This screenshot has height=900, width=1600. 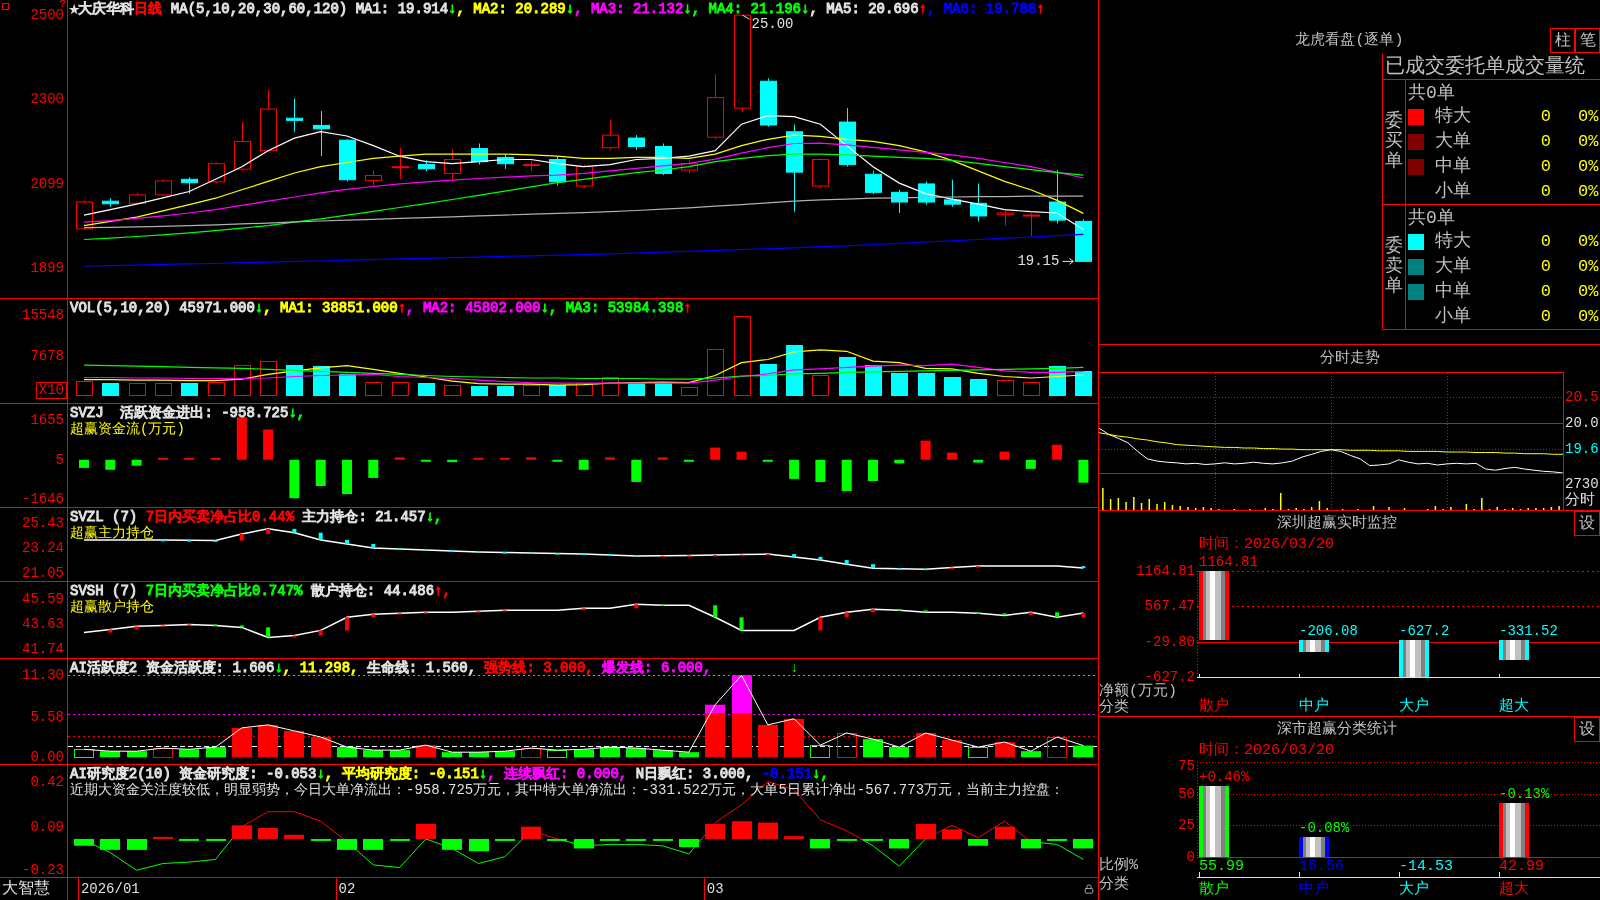 What do you see at coordinates (47, 355) in the screenshot?
I see `axis-label: 7678` at bounding box center [47, 355].